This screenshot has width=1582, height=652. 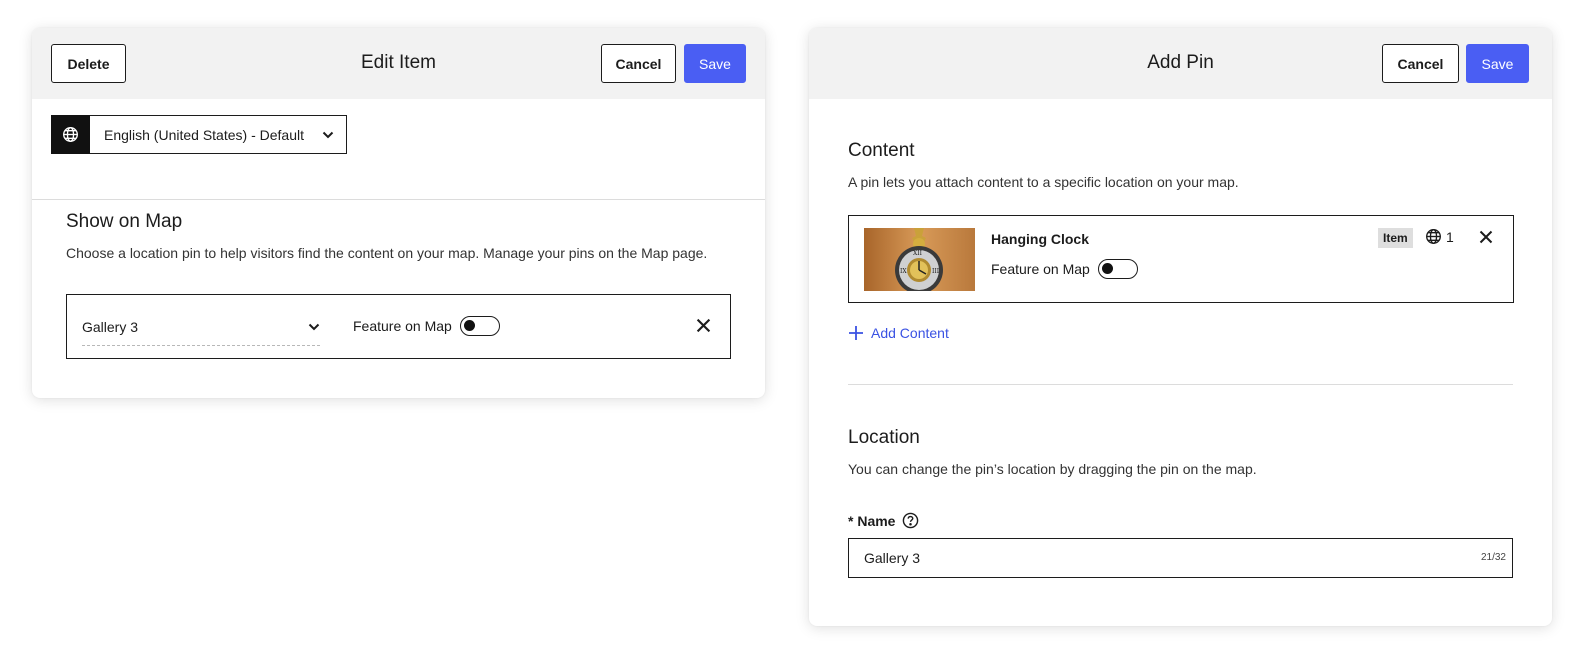 What do you see at coordinates (1180, 384) in the screenshot?
I see `section-divider` at bounding box center [1180, 384].